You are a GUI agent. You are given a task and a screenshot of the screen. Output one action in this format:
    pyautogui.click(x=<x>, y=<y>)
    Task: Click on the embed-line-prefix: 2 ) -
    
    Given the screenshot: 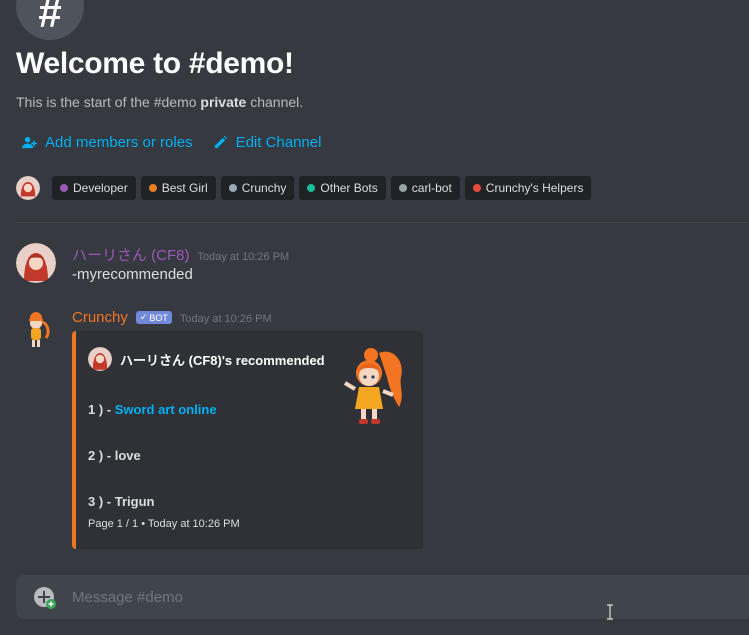 What is the action you would take?
    pyautogui.click(x=101, y=455)
    